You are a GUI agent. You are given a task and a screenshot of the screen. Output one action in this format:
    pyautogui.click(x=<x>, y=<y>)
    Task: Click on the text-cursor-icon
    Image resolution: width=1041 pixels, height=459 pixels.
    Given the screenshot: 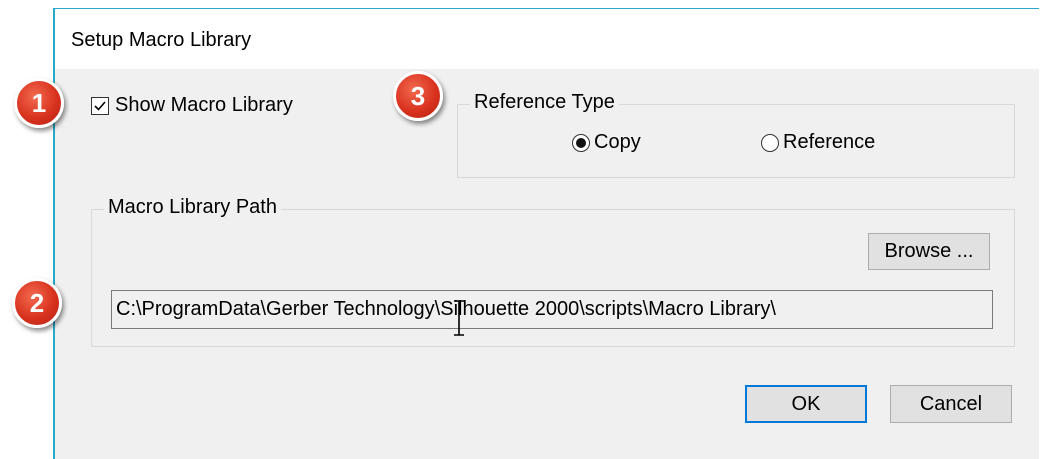 What is the action you would take?
    pyautogui.click(x=459, y=318)
    